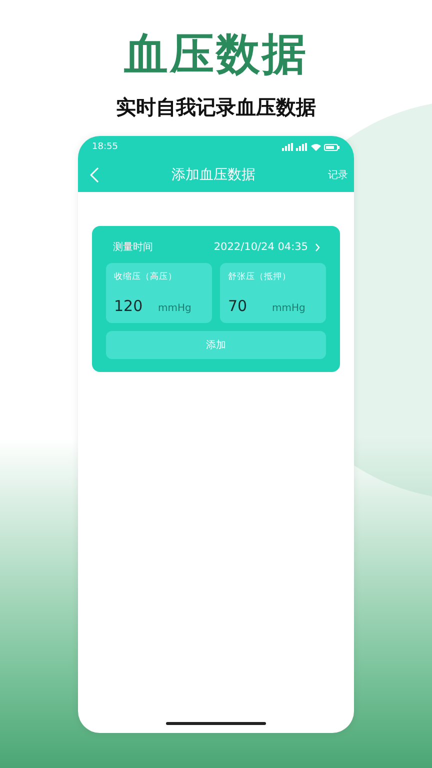 The image size is (432, 768). What do you see at coordinates (94, 175) in the screenshot?
I see `back-icon` at bounding box center [94, 175].